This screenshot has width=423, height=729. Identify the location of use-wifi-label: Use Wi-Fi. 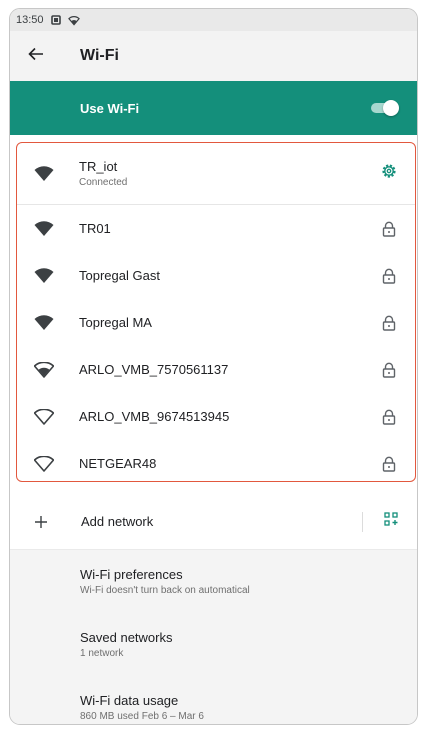
(110, 108).